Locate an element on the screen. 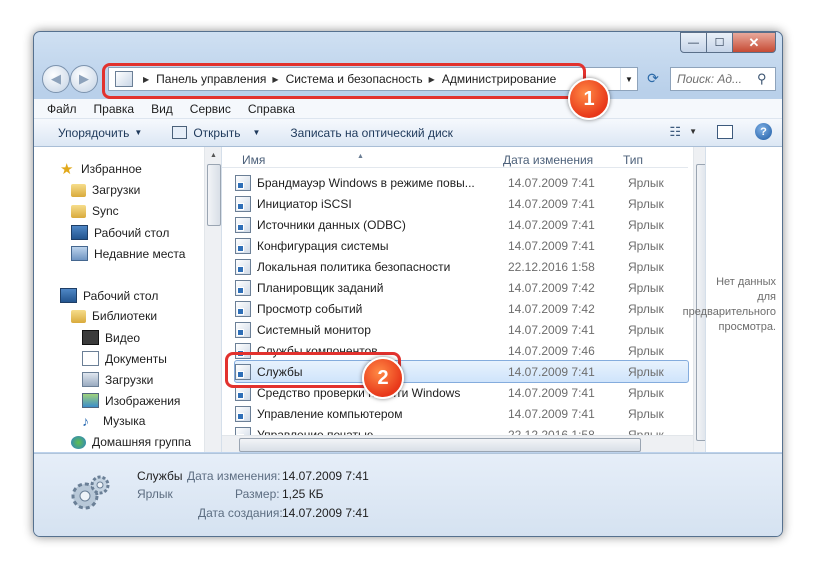 The image size is (815, 570). help-icon: ? is located at coordinates (763, 131).